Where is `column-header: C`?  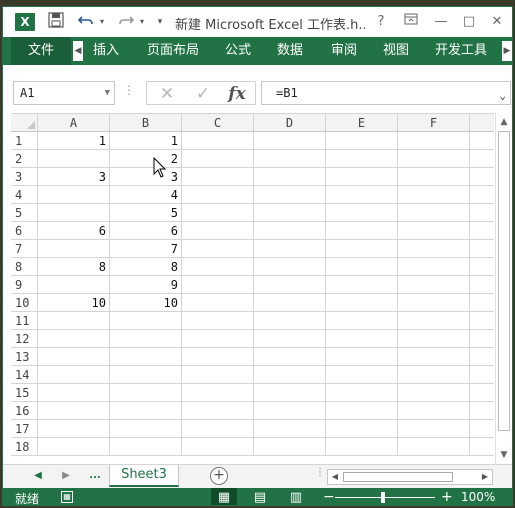 column-header: C is located at coordinates (218, 123).